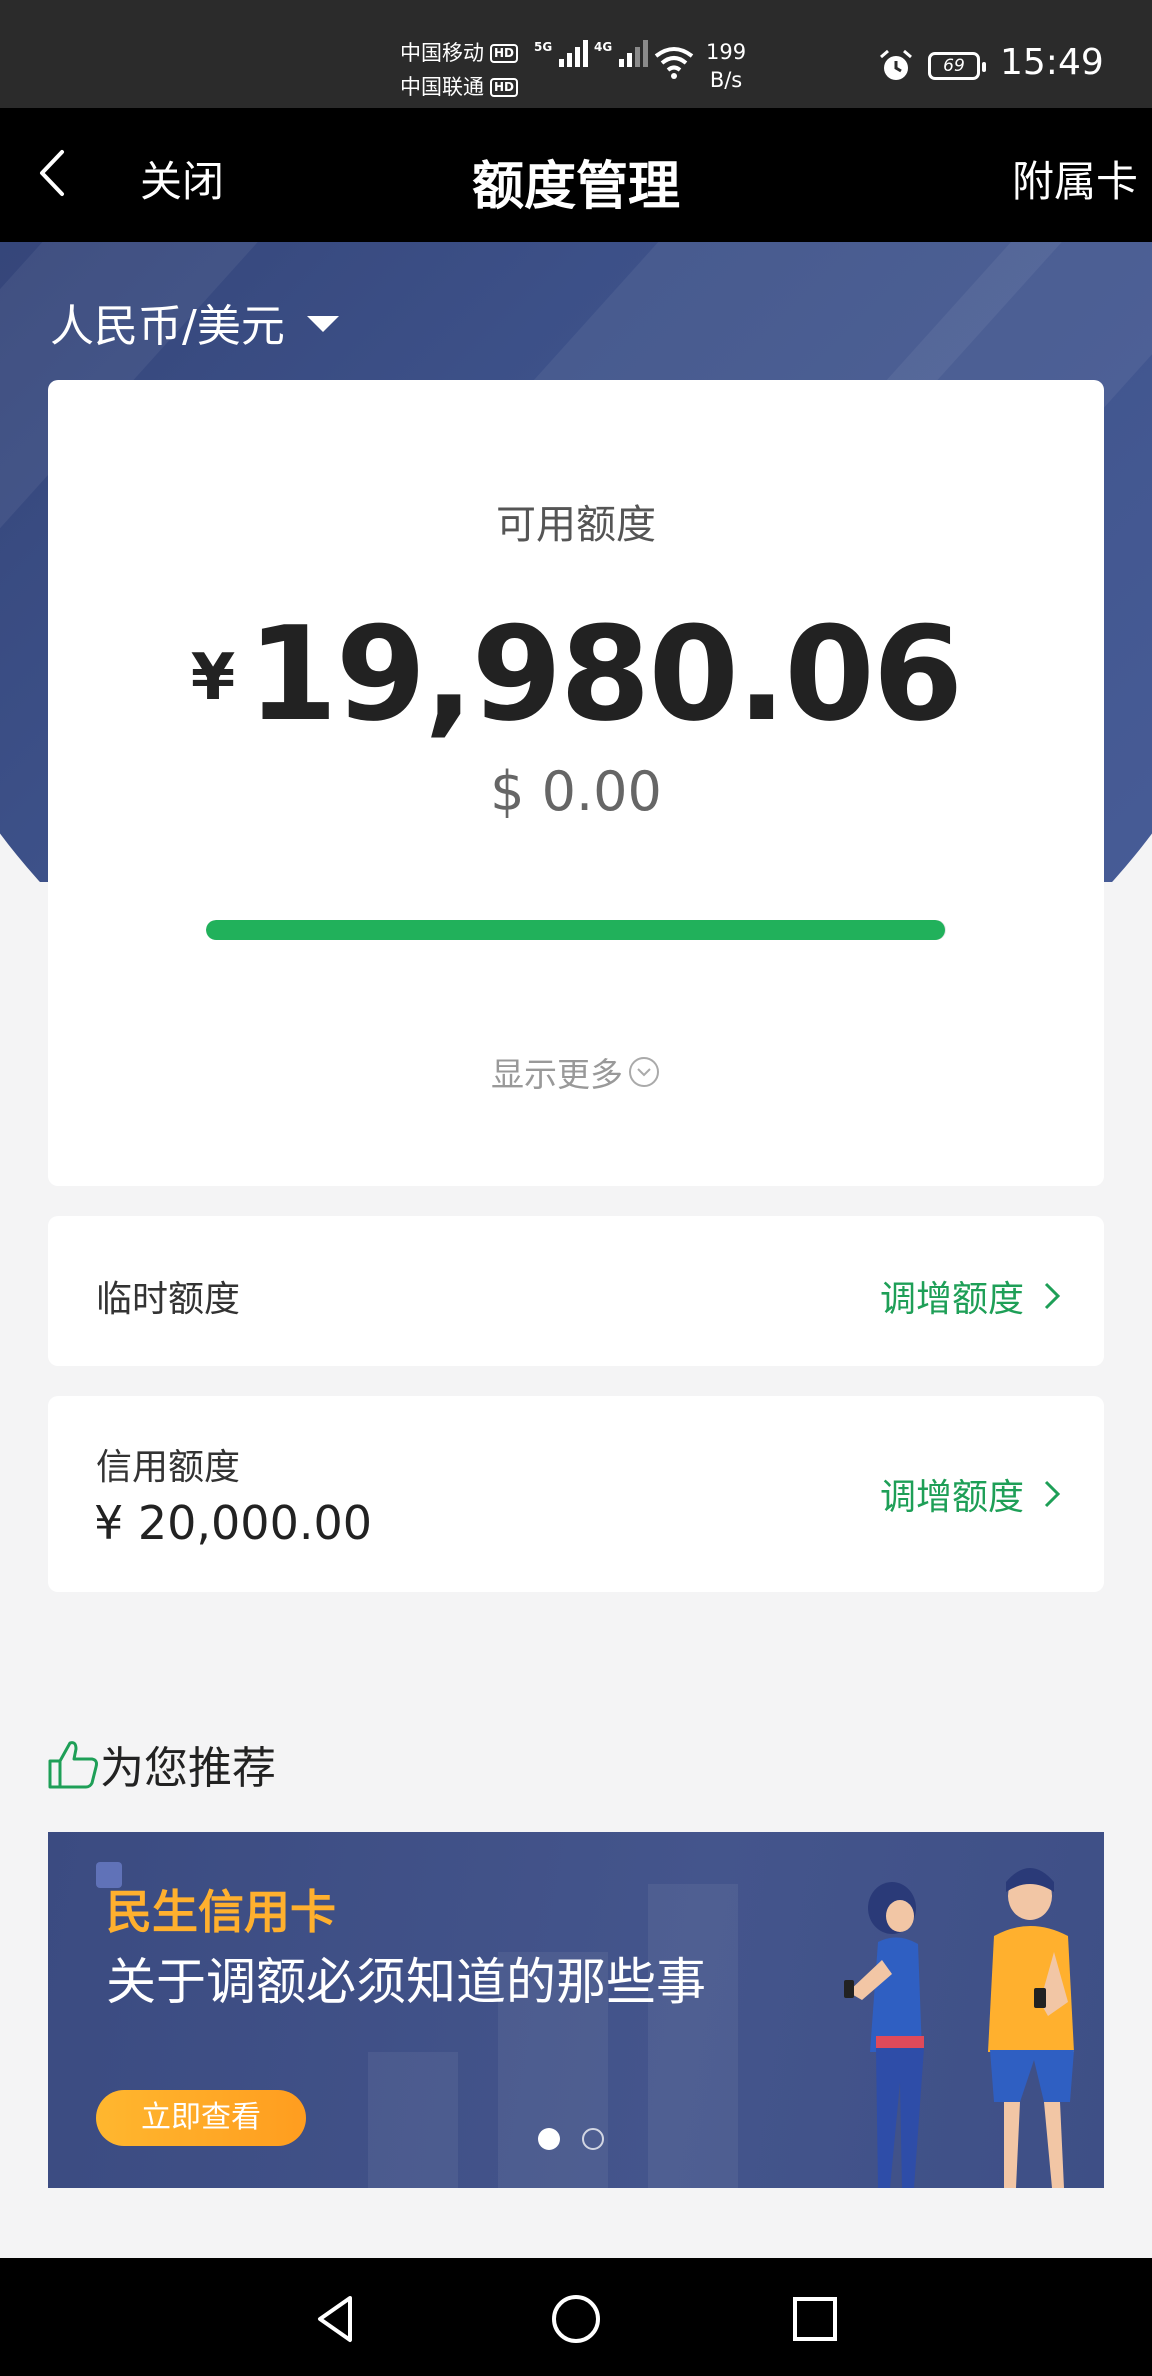 The image size is (1152, 2376). Describe the element at coordinates (55, 173) in the screenshot. I see `back-arrow-icon` at that location.